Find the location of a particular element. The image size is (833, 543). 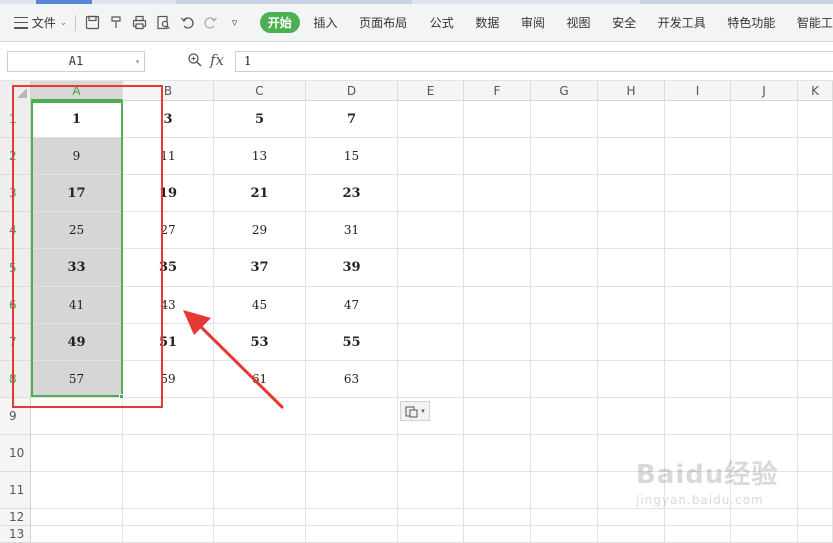

cell-h12 is located at coordinates (631, 517).